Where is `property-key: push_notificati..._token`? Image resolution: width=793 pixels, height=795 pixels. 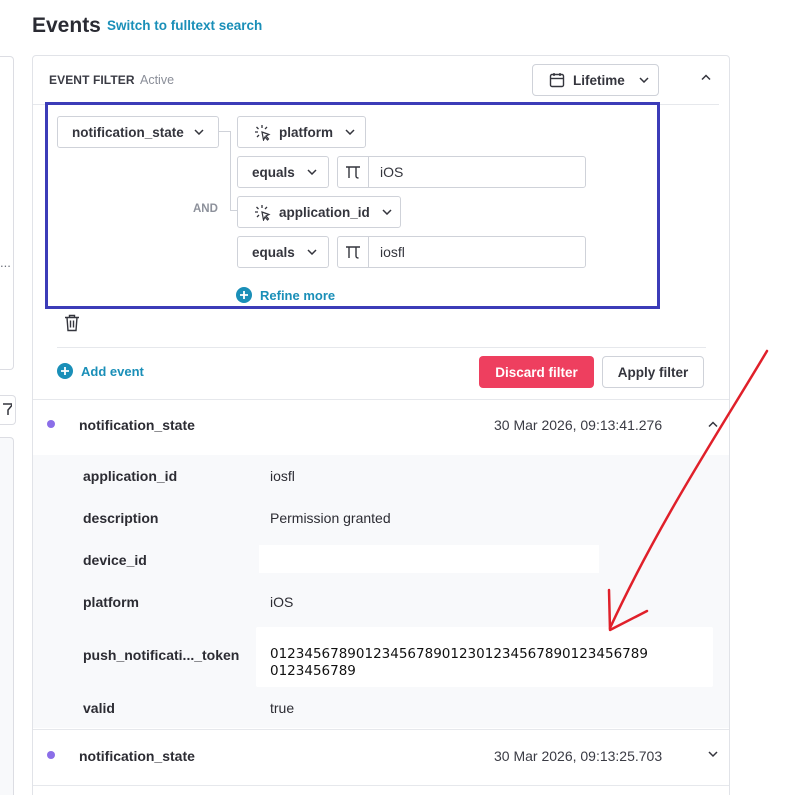
property-key: push_notificati..._token is located at coordinates (161, 655).